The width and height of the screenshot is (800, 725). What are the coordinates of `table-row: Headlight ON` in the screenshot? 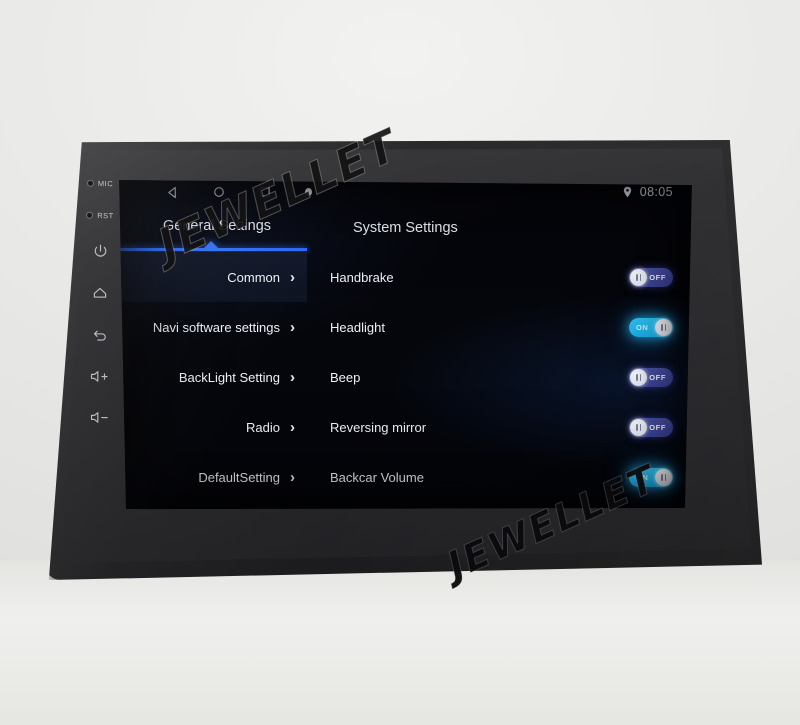 It's located at (503, 327).